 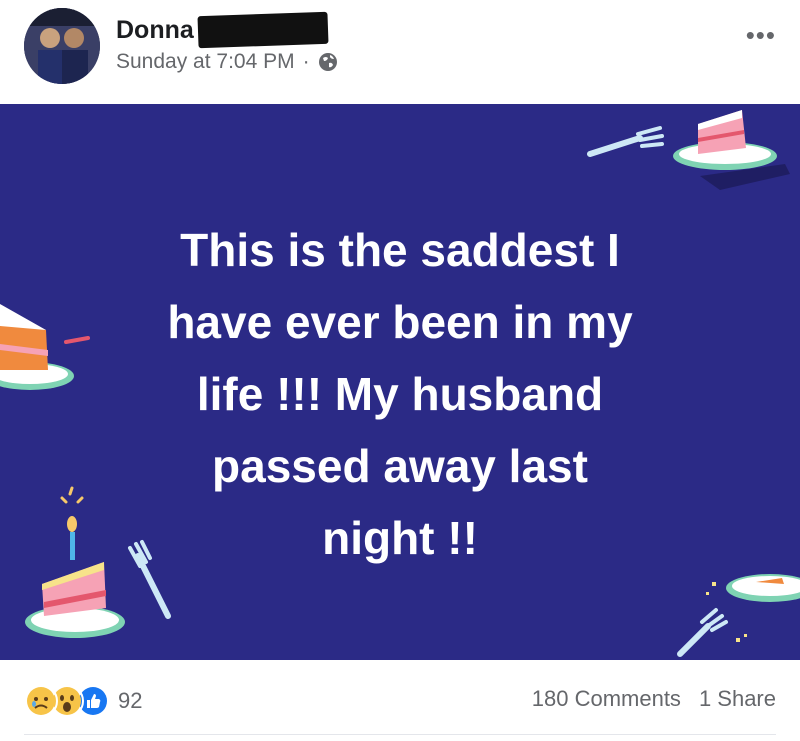 What do you see at coordinates (263, 30) in the screenshot?
I see `redaction-mark` at bounding box center [263, 30].